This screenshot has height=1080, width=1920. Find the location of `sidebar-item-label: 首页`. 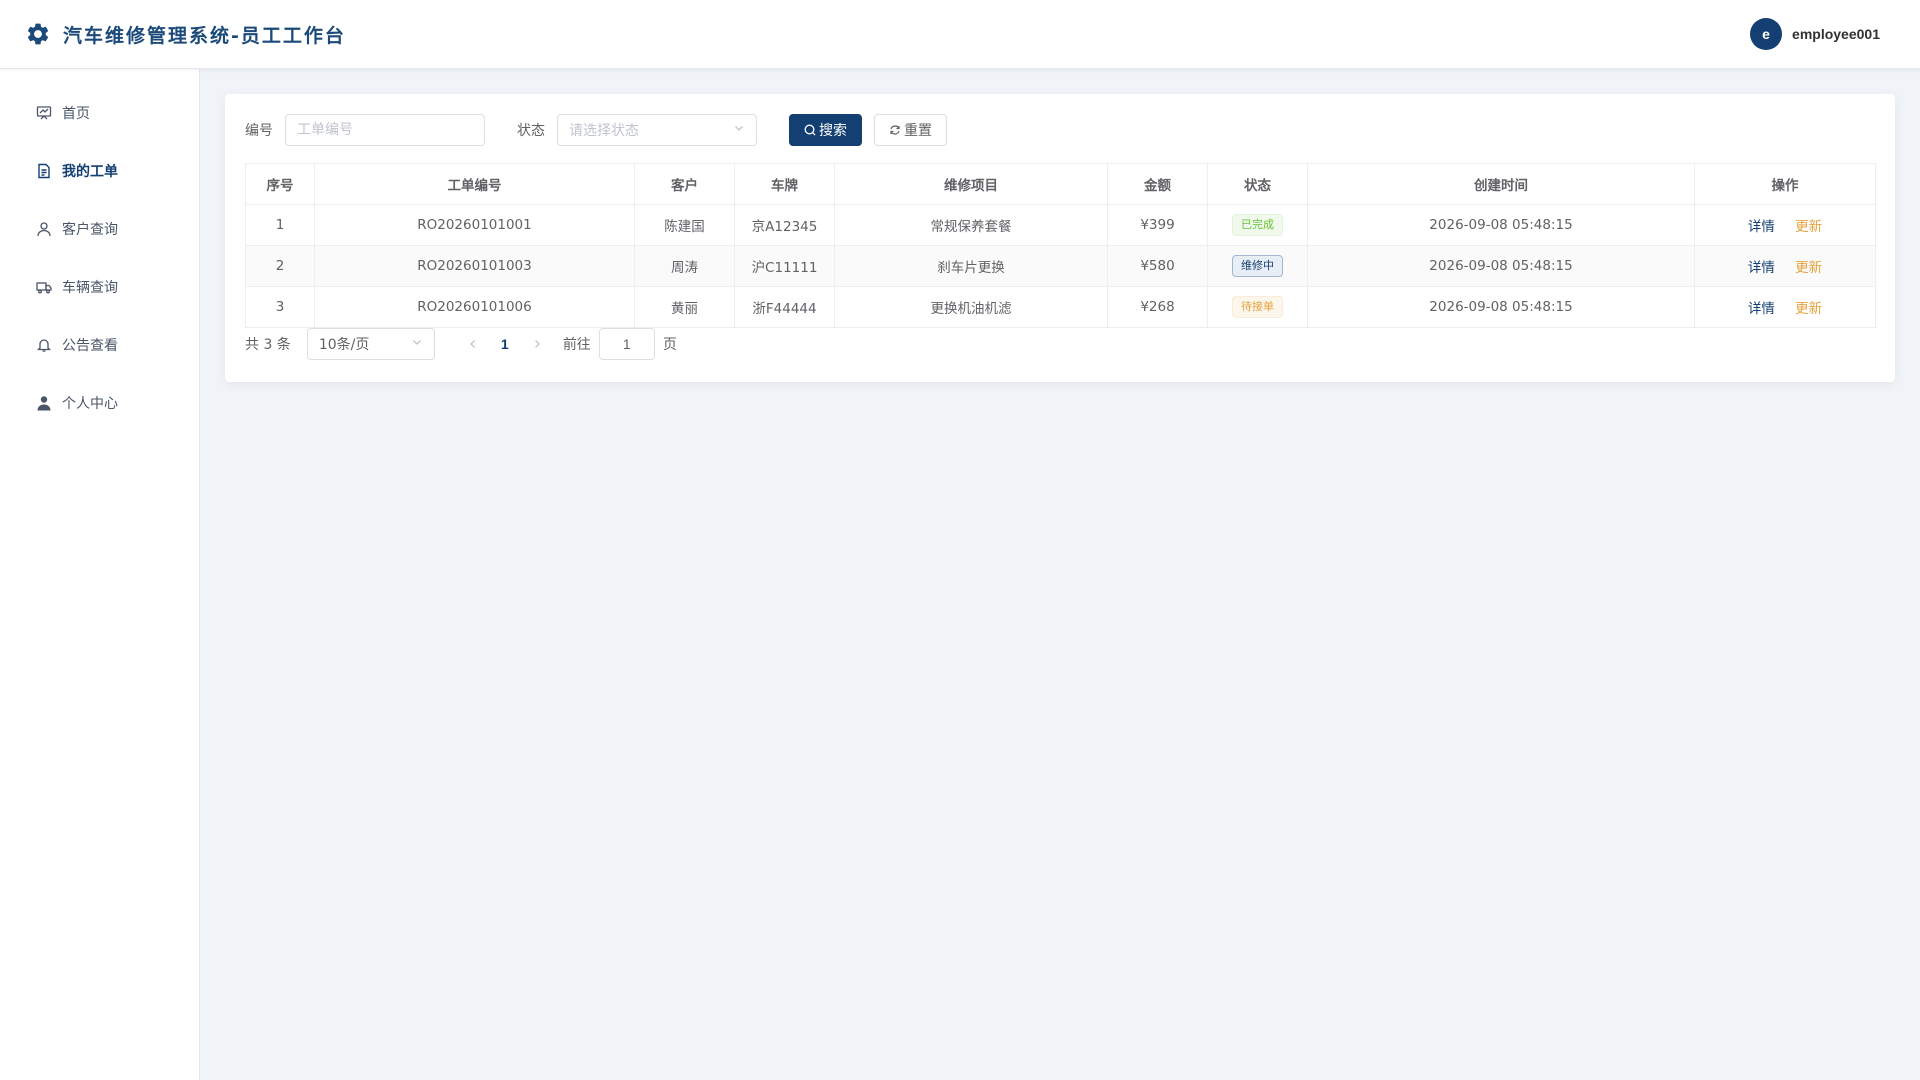

sidebar-item-label: 首页 is located at coordinates (76, 114).